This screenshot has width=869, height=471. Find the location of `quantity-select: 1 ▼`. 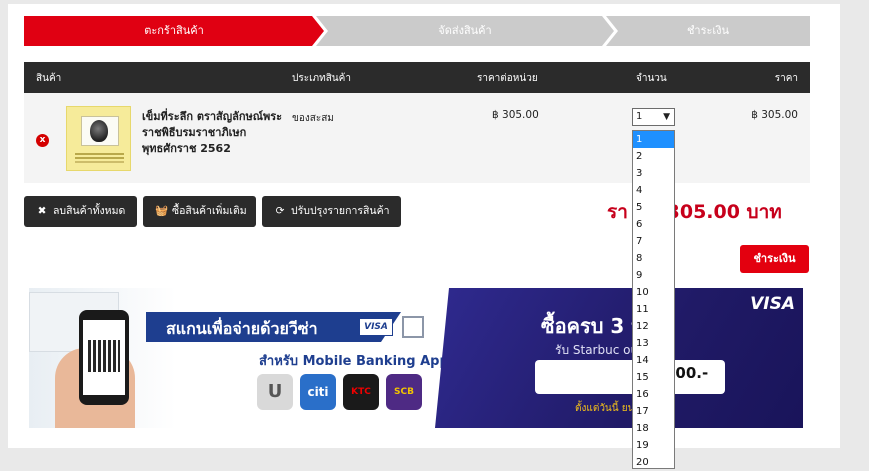

quantity-select: 1 ▼ is located at coordinates (653, 117).